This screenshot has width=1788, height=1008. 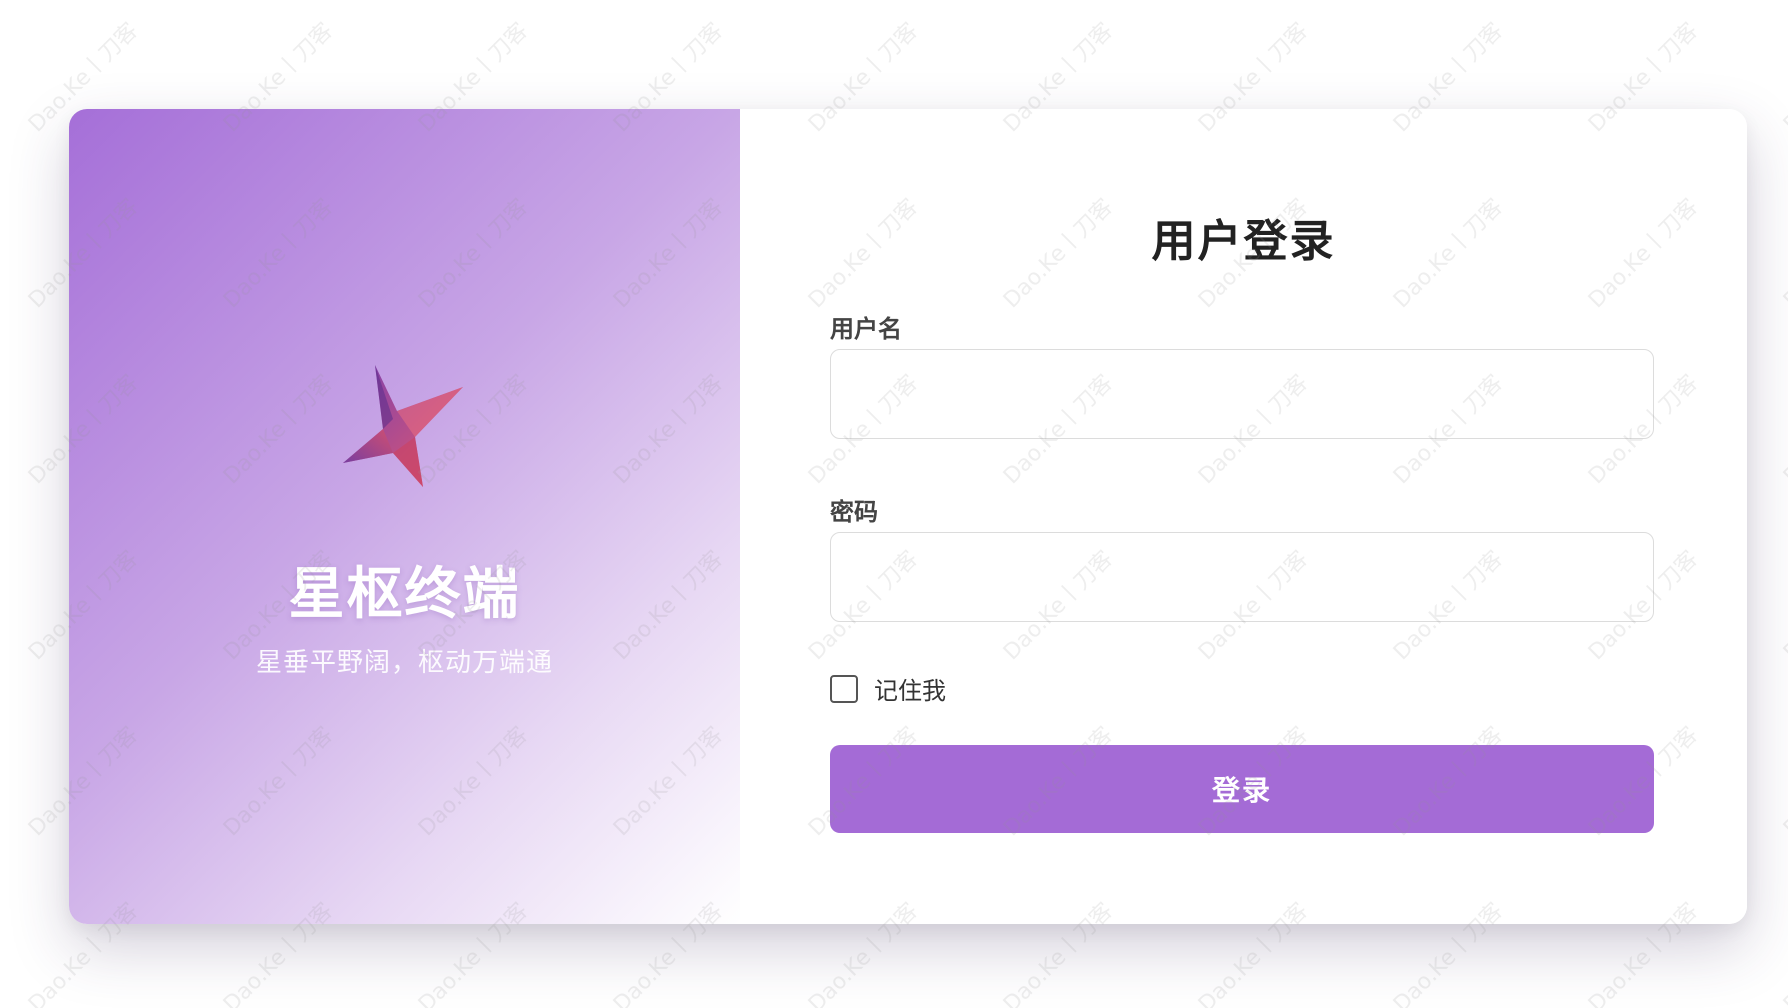 I want to click on remember-me-row: 记住我, so click(x=888, y=688).